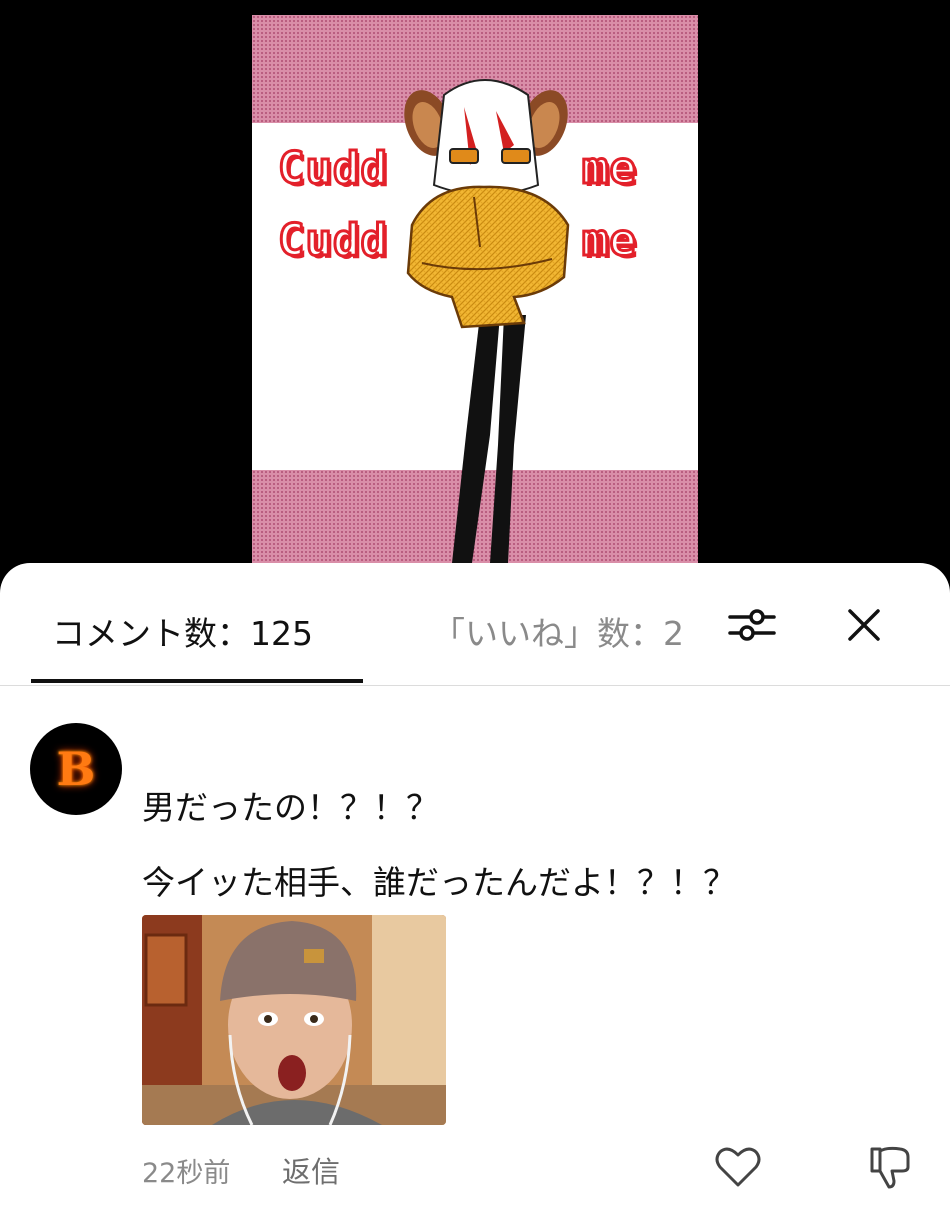 The height and width of the screenshot is (1213, 950). Describe the element at coordinates (182, 631) in the screenshot. I see `tab-comments: コメント数：125` at that location.